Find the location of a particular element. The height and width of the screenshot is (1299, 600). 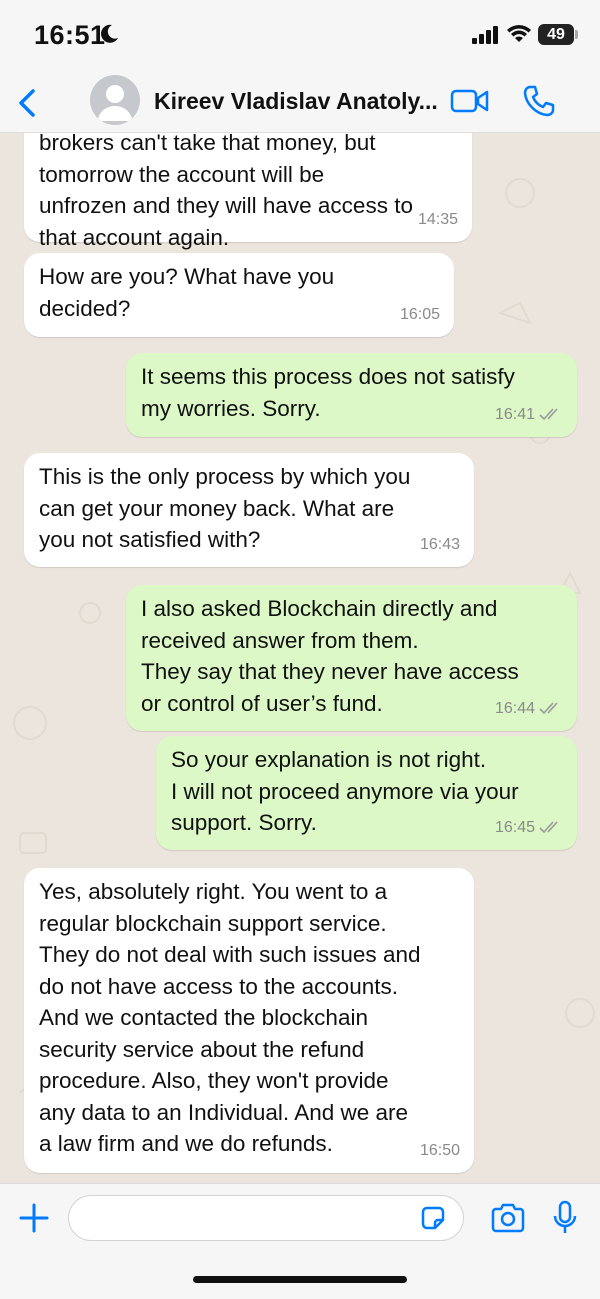

home-indicator is located at coordinates (300, 1279).